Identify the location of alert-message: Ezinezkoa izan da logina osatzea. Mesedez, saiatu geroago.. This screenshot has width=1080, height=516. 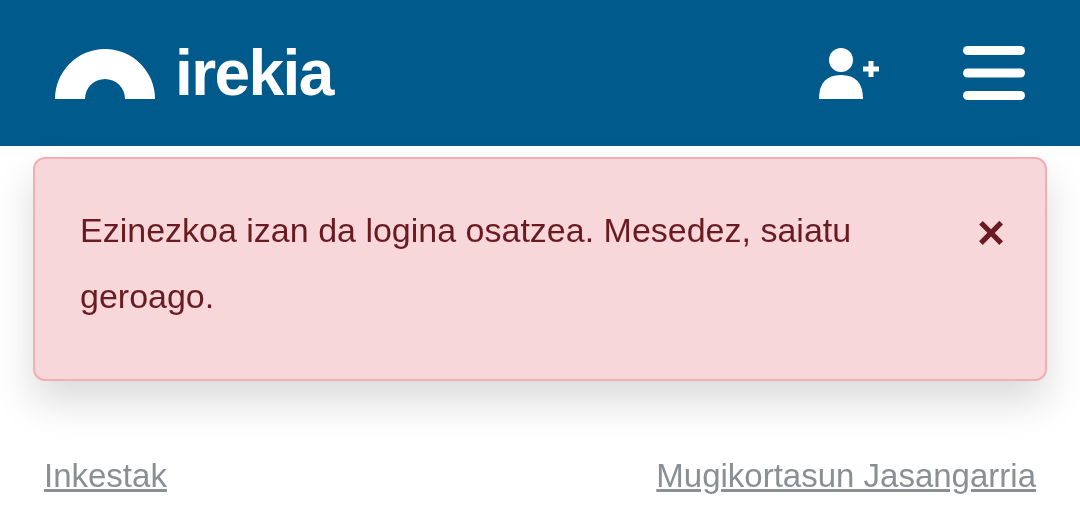
(466, 263).